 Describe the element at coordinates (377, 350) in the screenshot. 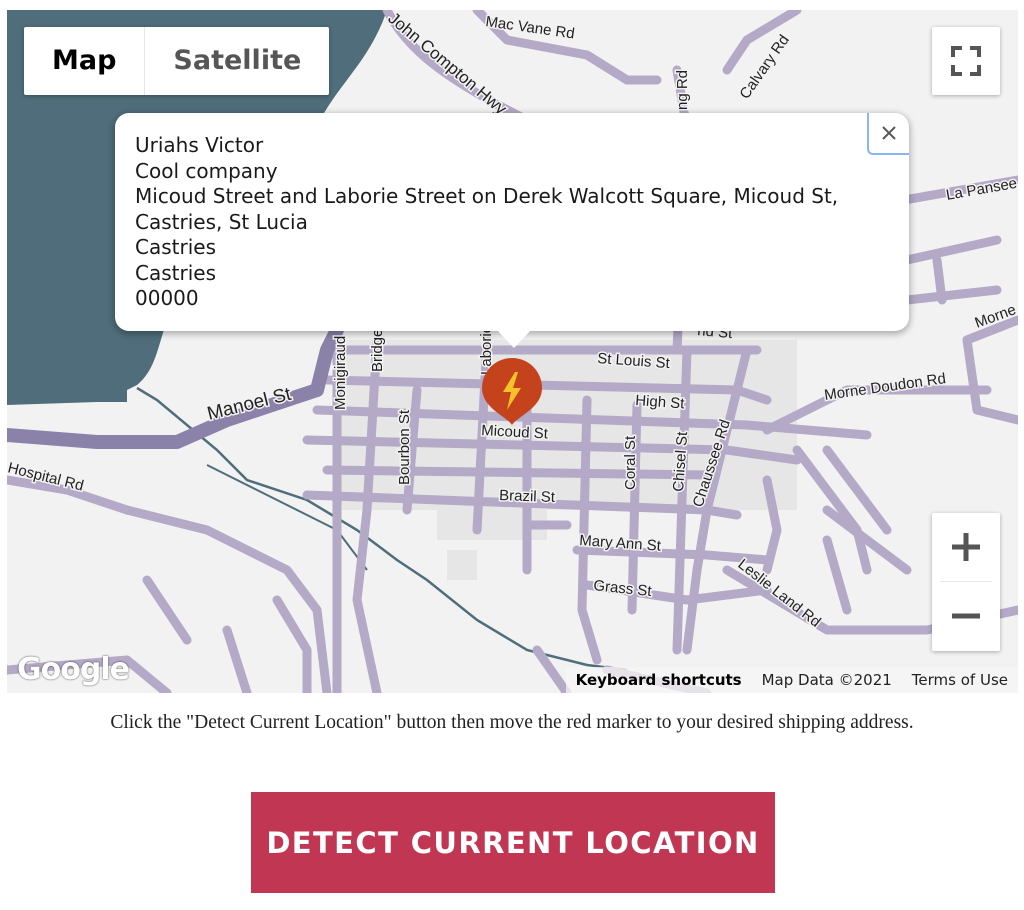

I see `street-label-bridge: Bridge` at that location.